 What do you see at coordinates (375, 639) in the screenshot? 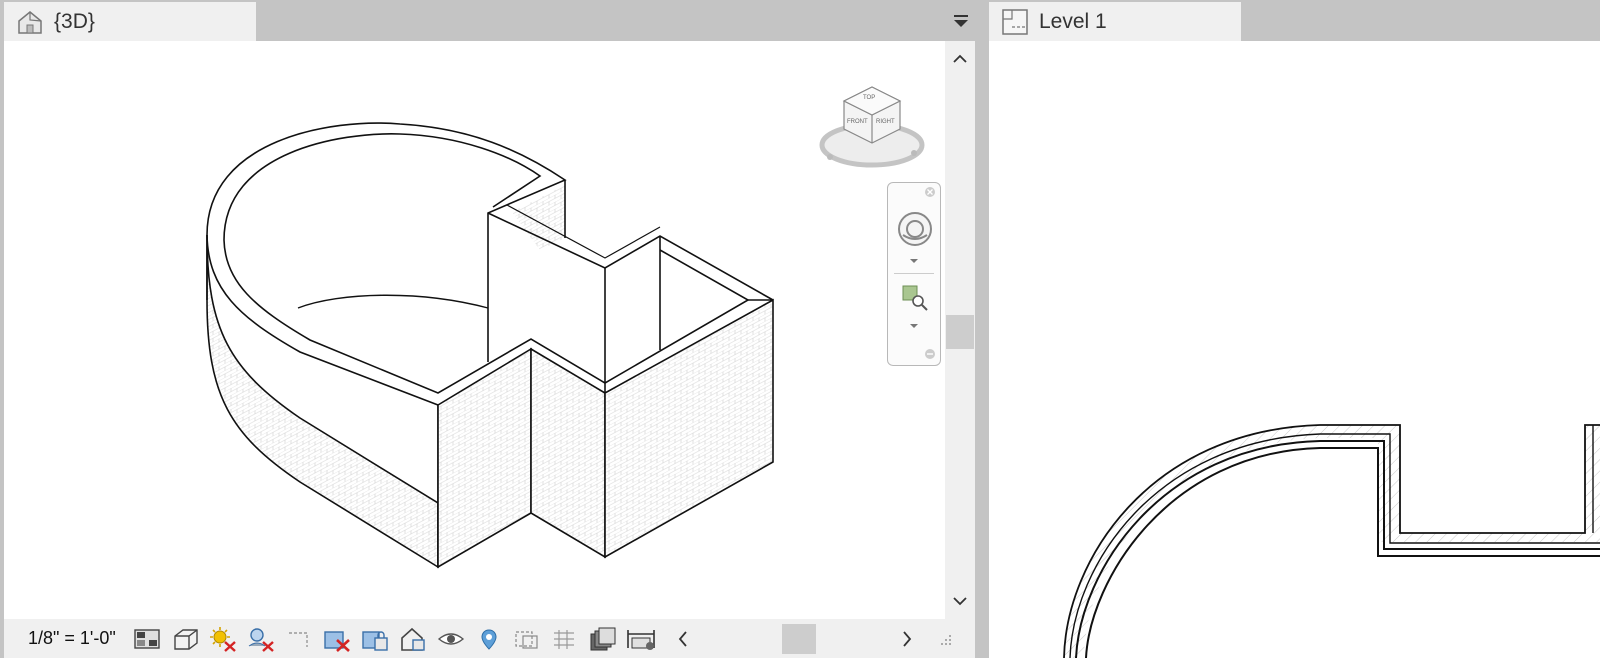
I see `unlock-3d-view-icon` at bounding box center [375, 639].